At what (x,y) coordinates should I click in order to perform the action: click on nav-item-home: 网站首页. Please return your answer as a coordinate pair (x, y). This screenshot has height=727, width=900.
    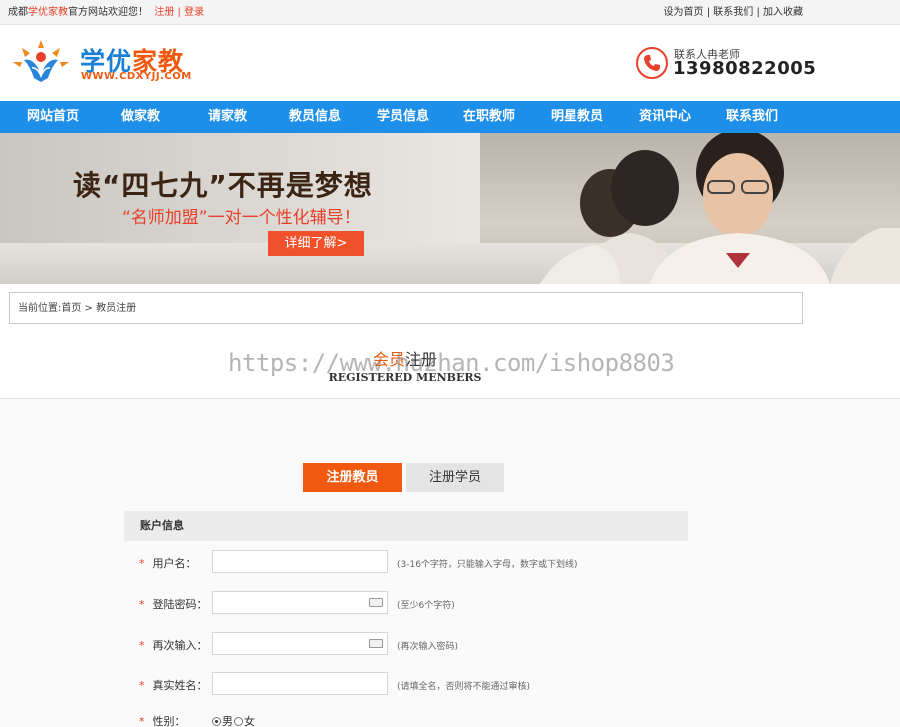
    Looking at the image, I should click on (53, 117).